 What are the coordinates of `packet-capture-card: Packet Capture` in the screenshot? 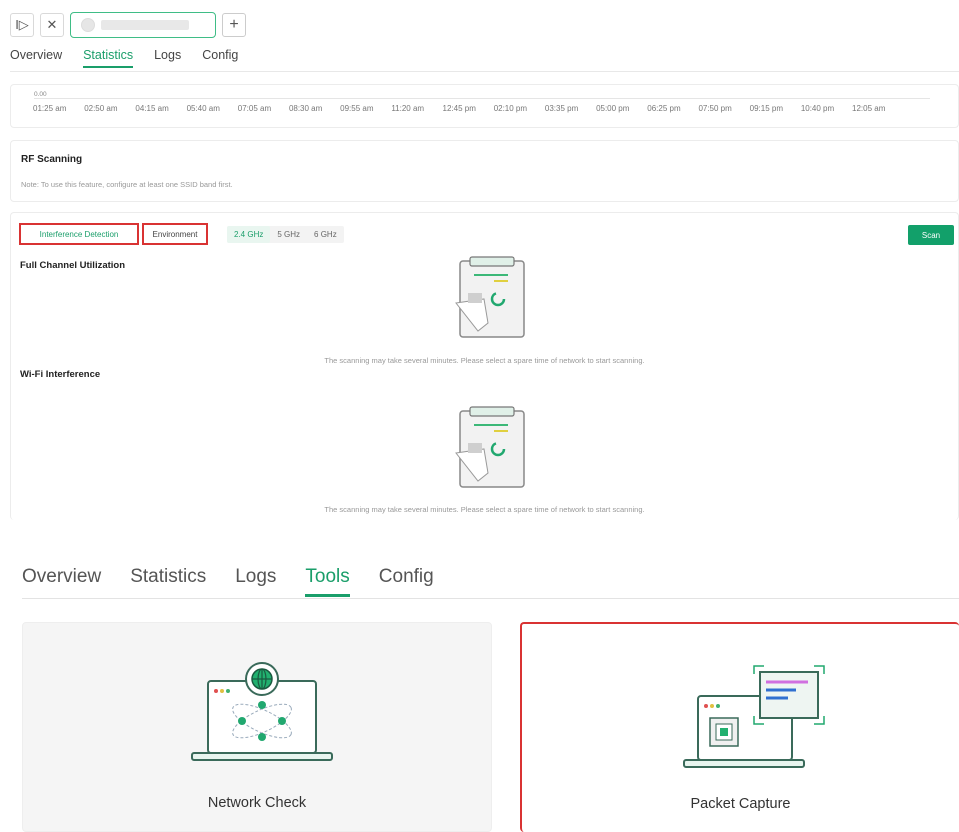 It's located at (739, 727).